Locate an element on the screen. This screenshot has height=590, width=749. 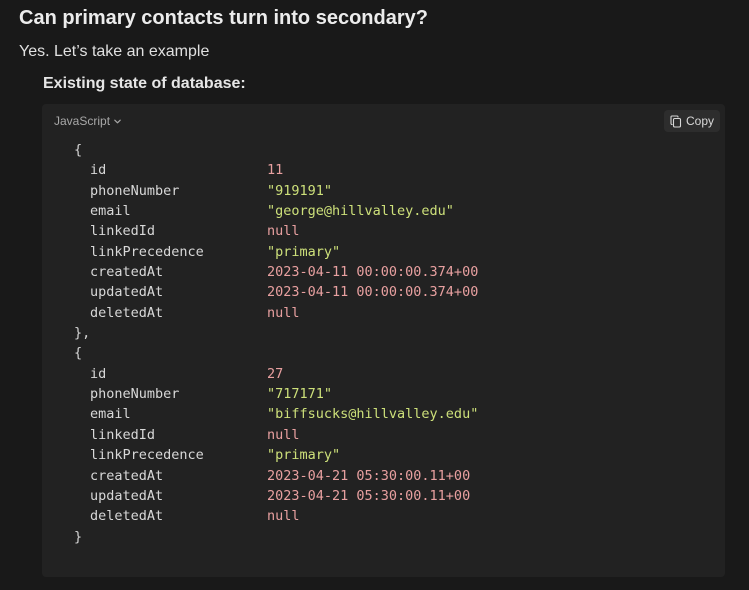
code-brace: }, is located at coordinates (82, 333).